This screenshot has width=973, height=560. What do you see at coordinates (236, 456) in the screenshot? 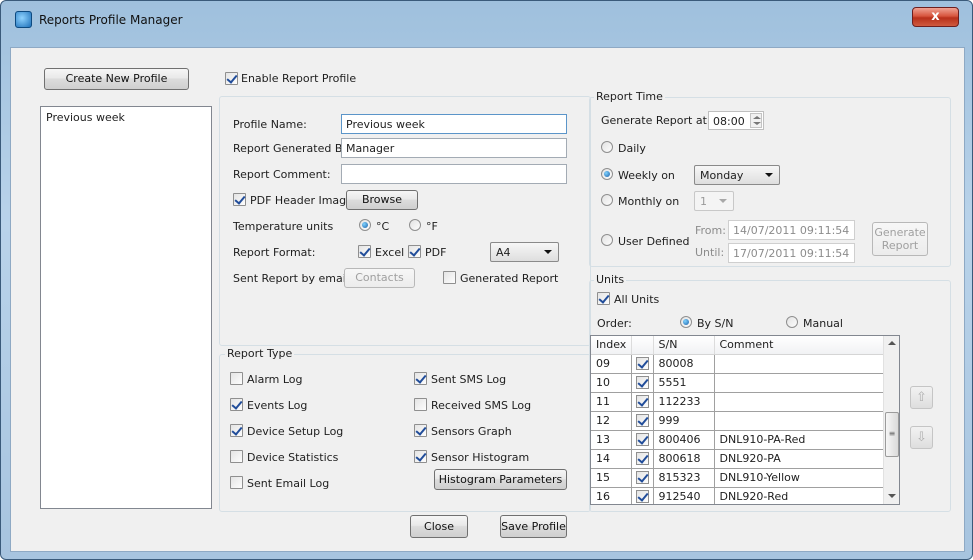
I see `device-statistics-checkbox` at bounding box center [236, 456].